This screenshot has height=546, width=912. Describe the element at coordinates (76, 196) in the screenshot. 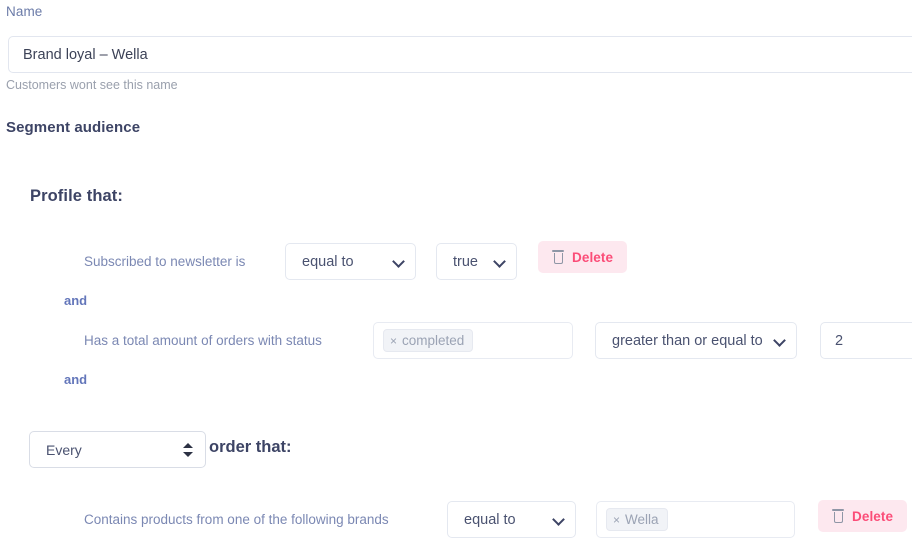

I see `profile-that-heading: Profile that:` at that location.